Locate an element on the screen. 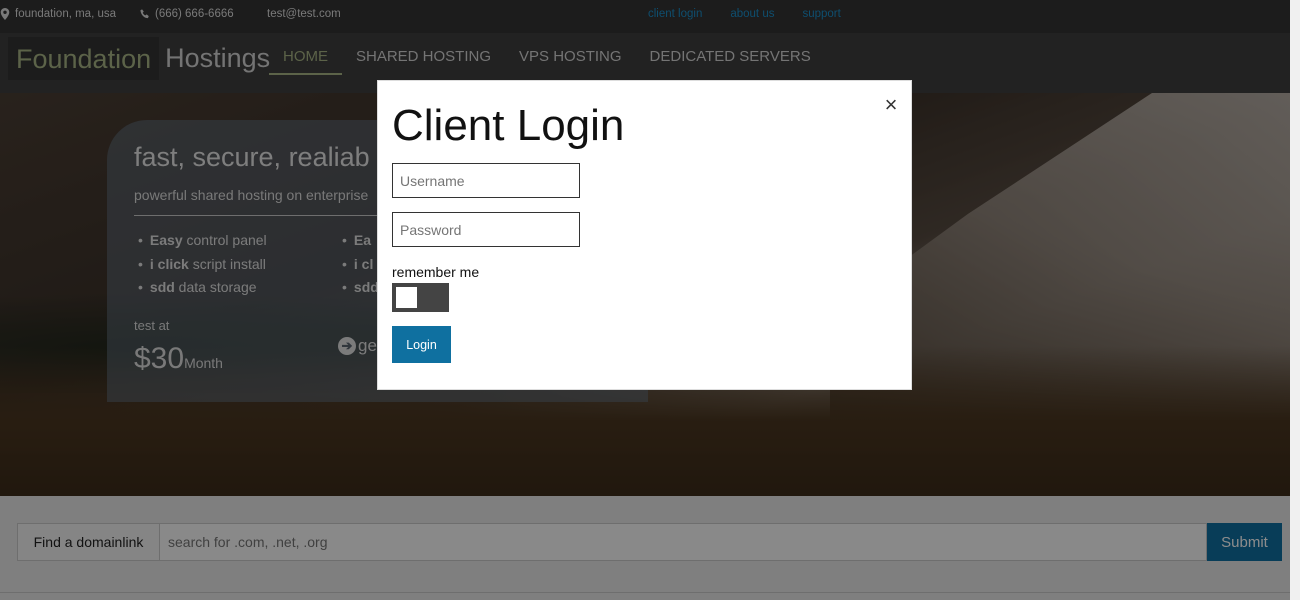  password-field is located at coordinates (486, 229).